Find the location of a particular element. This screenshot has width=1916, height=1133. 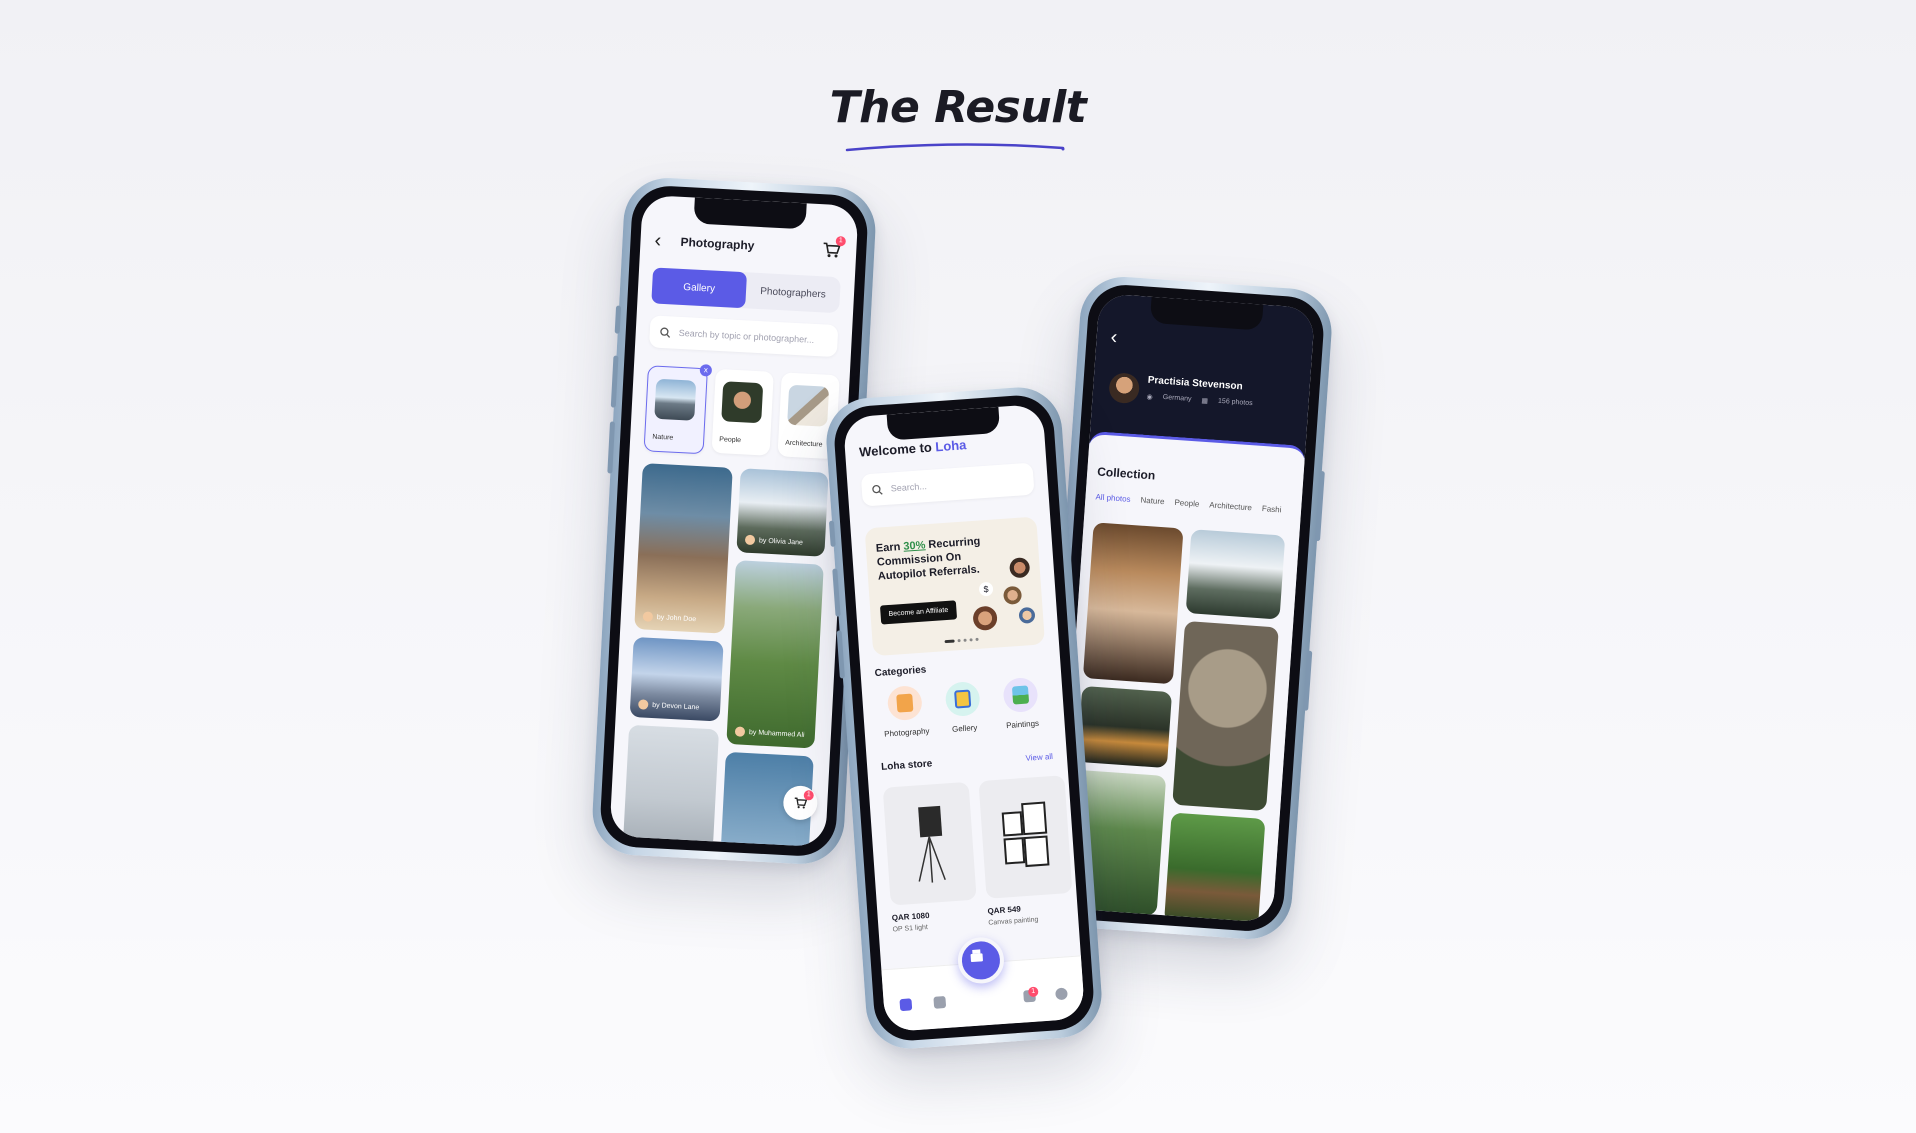

tab-nature: Nature is located at coordinates (1152, 501).